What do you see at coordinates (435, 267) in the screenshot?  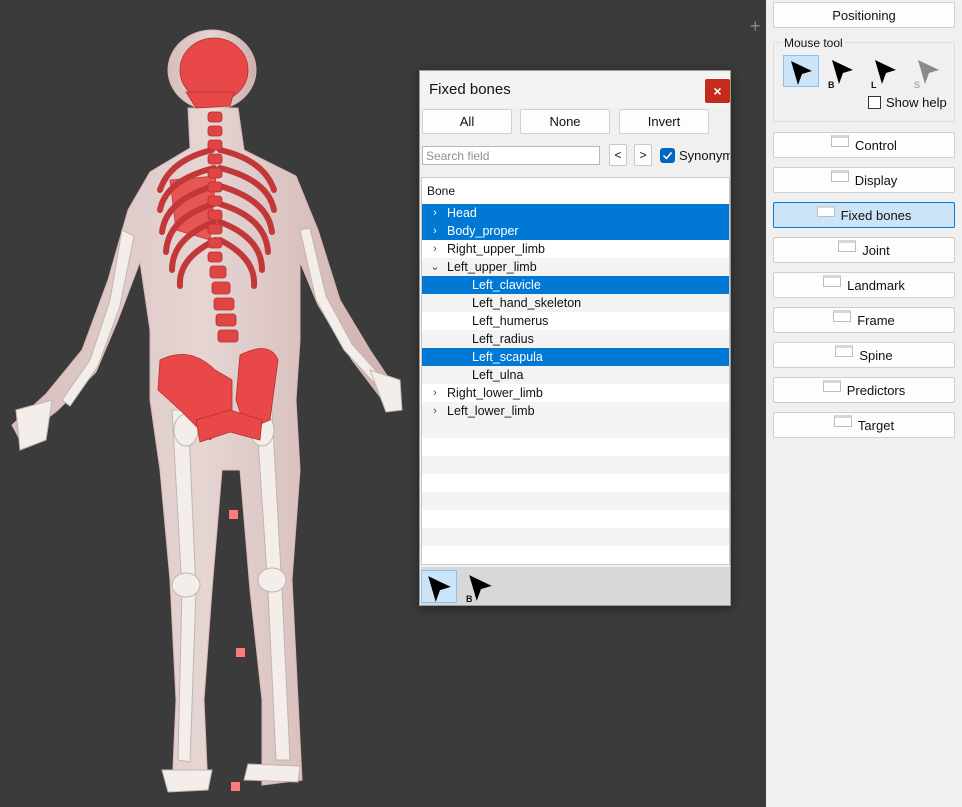 I see `chevron-down-icon: ⌄` at bounding box center [435, 267].